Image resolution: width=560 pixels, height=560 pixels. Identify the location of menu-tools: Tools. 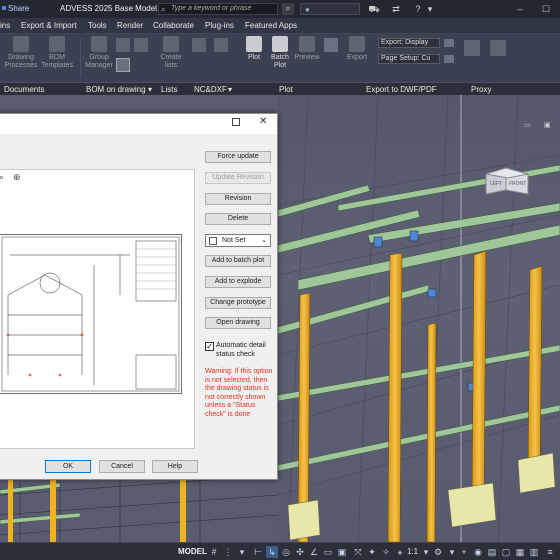
(97, 25).